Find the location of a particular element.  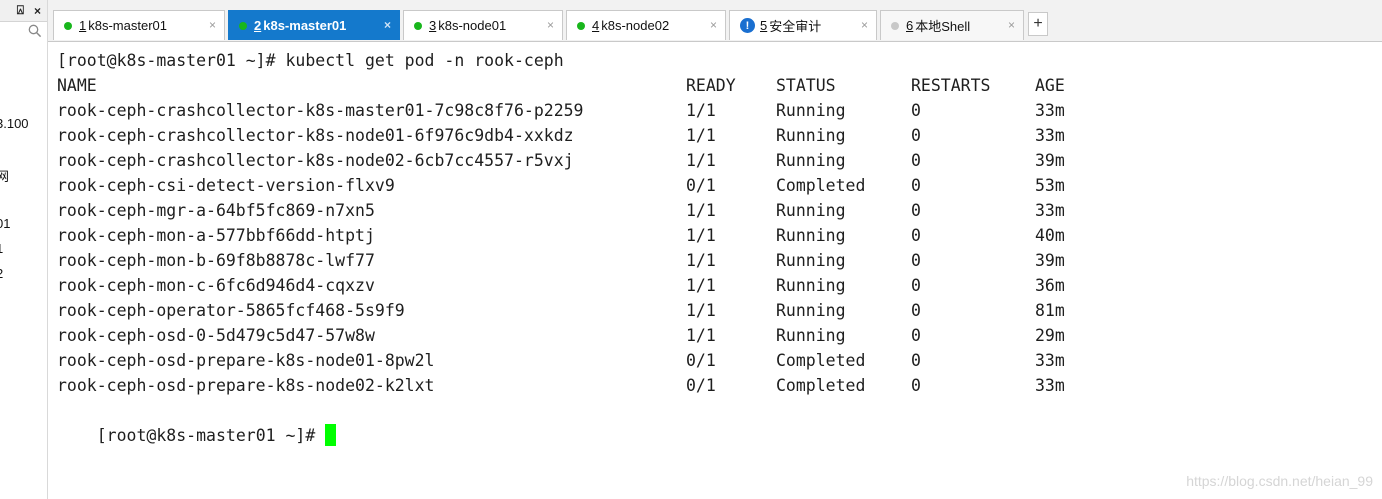

pin-icon: ⍓ is located at coordinates (20, 10).